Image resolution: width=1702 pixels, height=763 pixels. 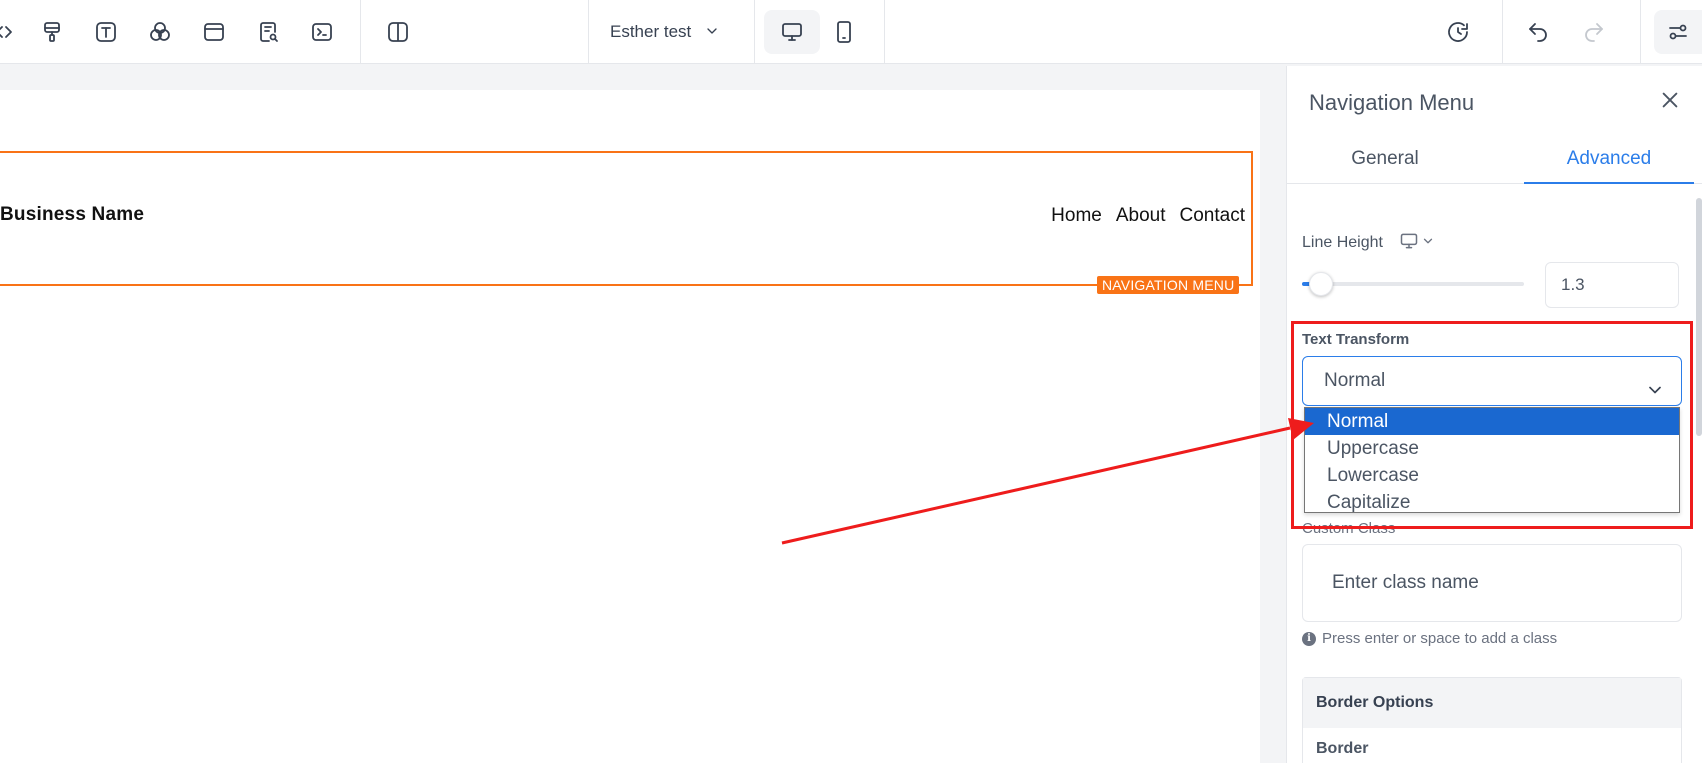 I want to click on info-icon: i, so click(x=1309, y=638).